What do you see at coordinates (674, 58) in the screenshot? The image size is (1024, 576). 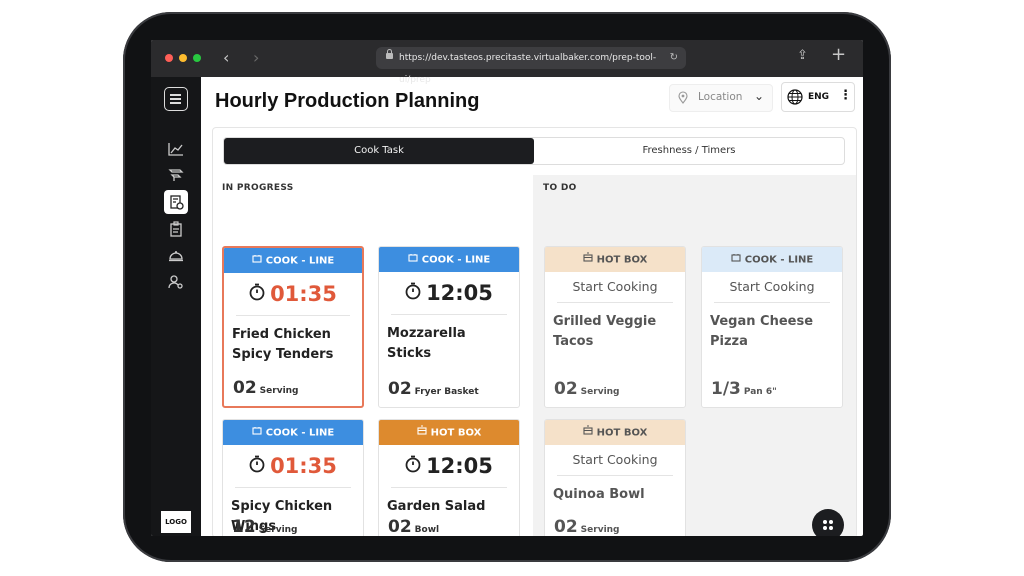 I see `reload-icon: ↻` at bounding box center [674, 58].